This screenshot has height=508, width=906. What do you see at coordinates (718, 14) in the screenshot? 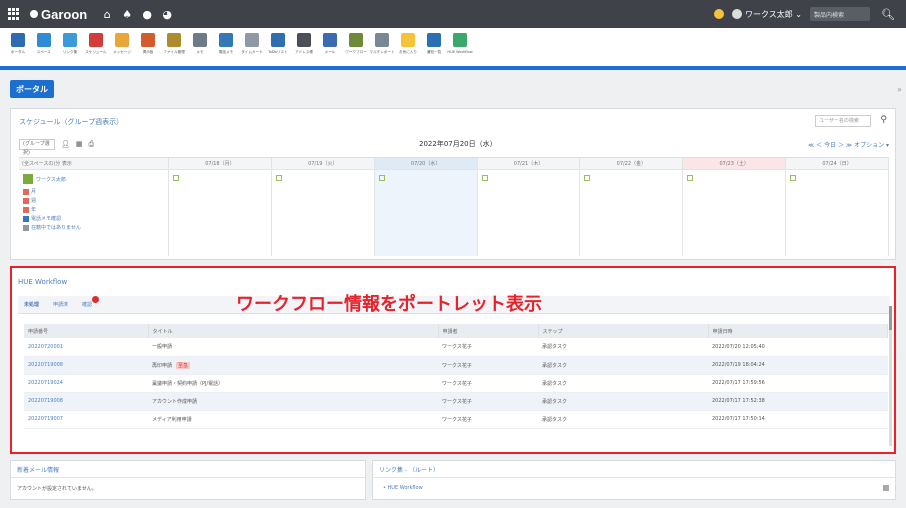
I see `notification-icon` at bounding box center [718, 14].